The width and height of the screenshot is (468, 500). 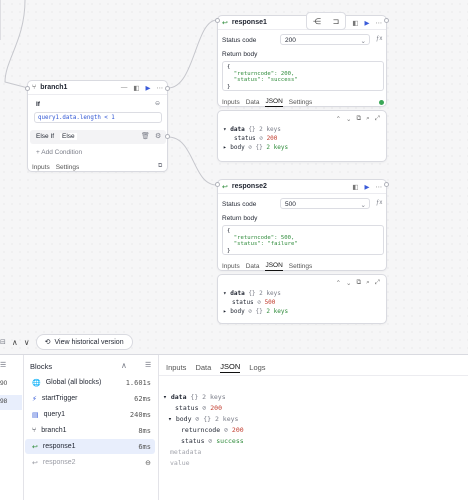 I want to click on remove-icon: ⊖, so click(x=157, y=103).